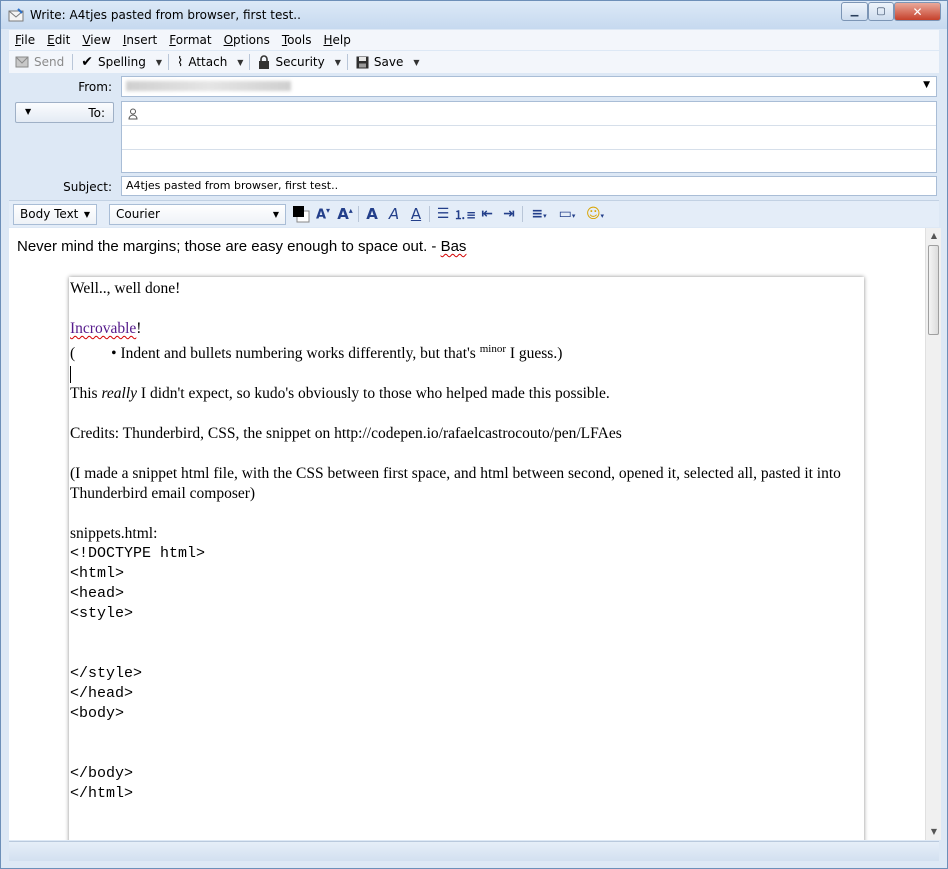  I want to click on save-dropdown: ▼, so click(416, 62).